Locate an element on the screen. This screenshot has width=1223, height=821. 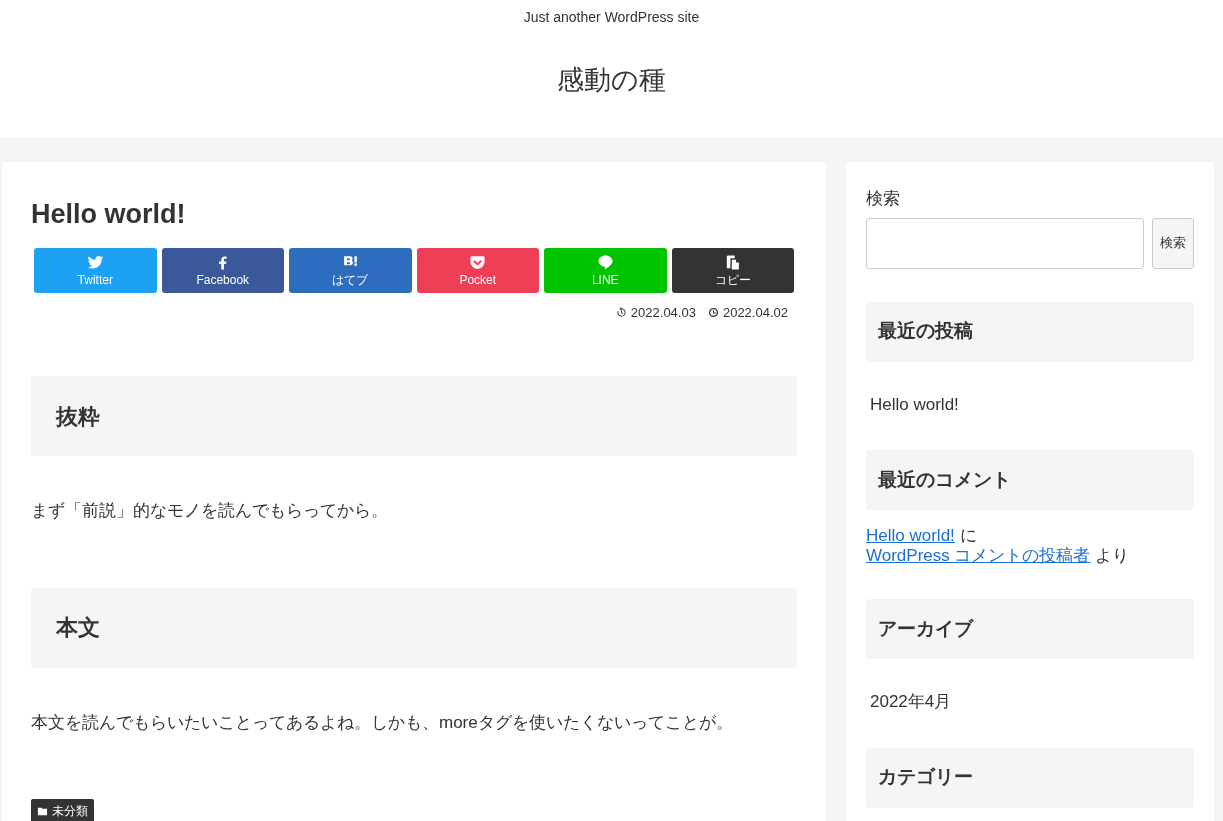
category-tag: 未分類 is located at coordinates (62, 810).